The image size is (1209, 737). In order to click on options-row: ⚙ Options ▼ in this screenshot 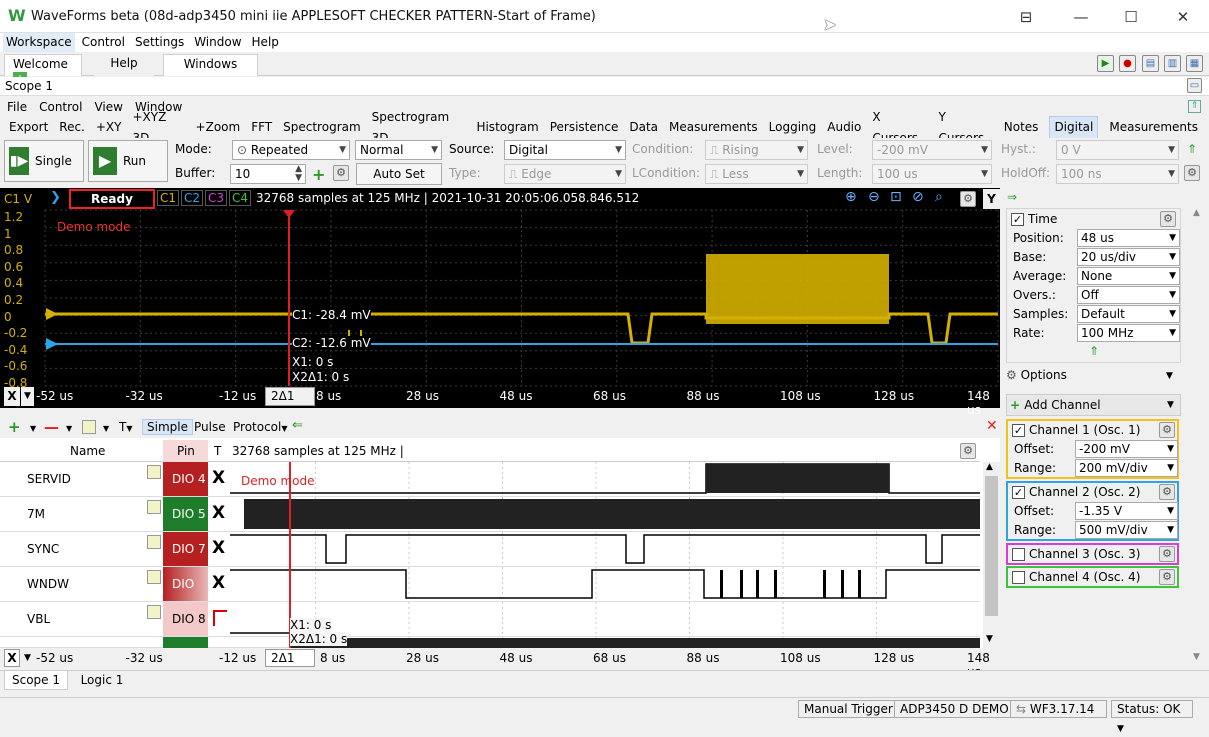, I will do `click(1093, 378)`.